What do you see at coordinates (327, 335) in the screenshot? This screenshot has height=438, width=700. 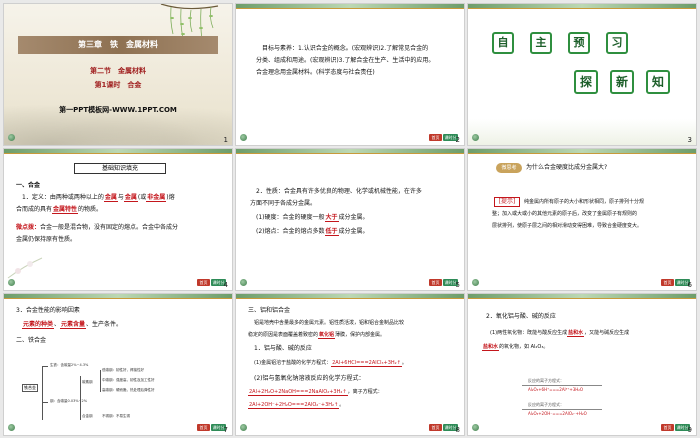 I see `answer-blank: 氧化铝` at bounding box center [327, 335].